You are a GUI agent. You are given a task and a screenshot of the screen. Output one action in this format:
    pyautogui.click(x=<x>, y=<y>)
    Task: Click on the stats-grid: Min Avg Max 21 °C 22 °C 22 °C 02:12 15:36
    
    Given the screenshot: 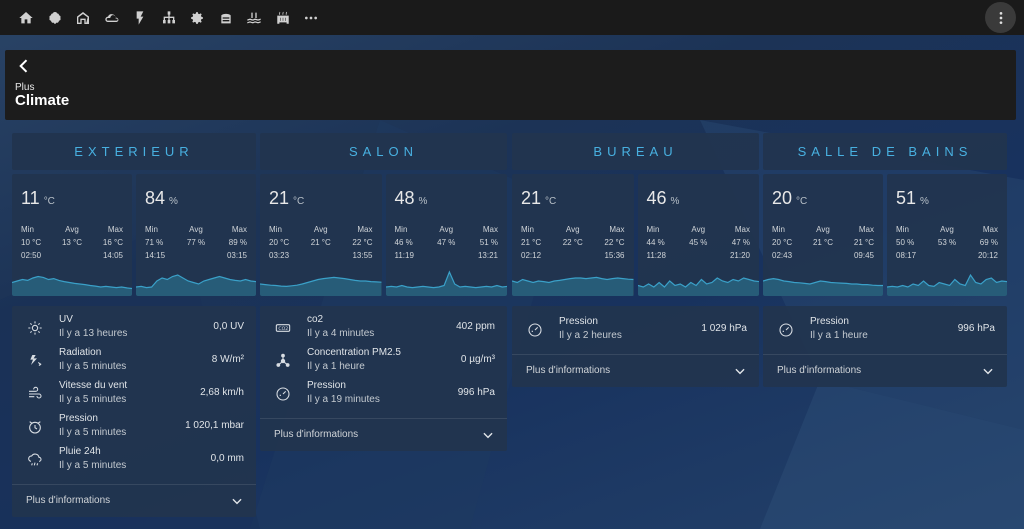 What is the action you would take?
    pyautogui.click(x=573, y=242)
    